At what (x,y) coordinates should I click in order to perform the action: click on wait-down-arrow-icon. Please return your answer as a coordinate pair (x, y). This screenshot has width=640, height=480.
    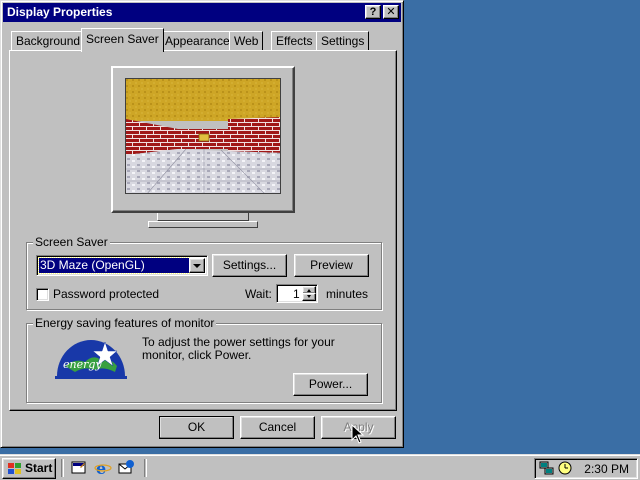
    Looking at the image, I should click on (309, 297).